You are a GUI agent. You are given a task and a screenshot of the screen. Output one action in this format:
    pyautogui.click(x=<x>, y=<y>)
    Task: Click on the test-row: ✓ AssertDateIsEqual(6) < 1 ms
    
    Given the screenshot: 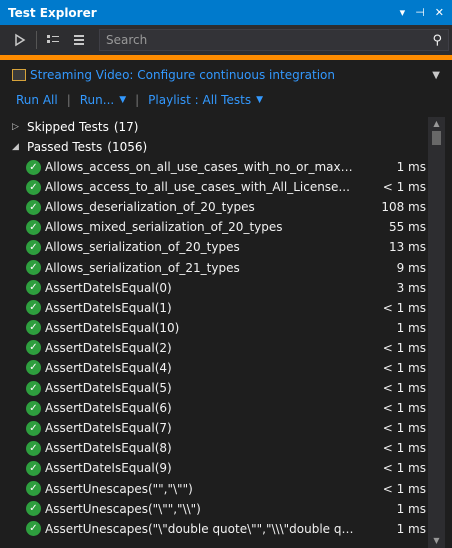 What is the action you would take?
    pyautogui.click(x=214, y=408)
    